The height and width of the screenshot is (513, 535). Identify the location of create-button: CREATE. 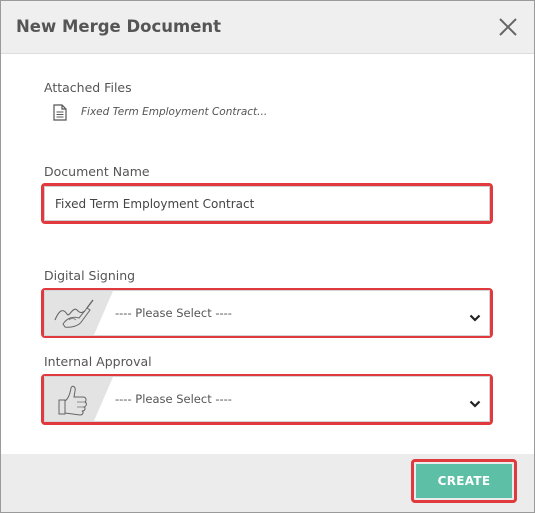
(464, 481).